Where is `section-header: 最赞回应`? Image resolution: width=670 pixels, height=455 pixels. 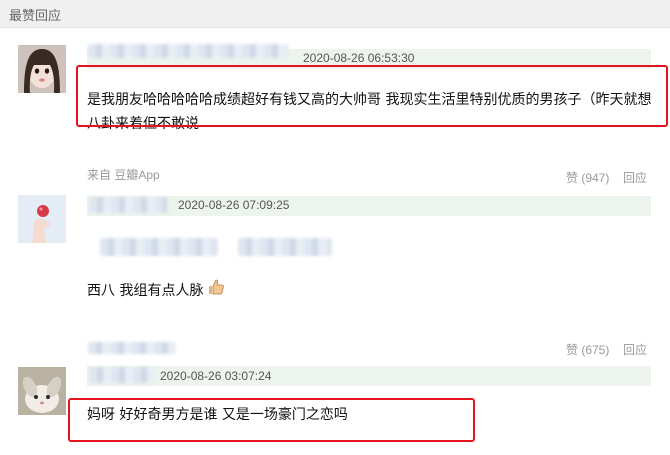 section-header: 最赞回应 is located at coordinates (335, 14).